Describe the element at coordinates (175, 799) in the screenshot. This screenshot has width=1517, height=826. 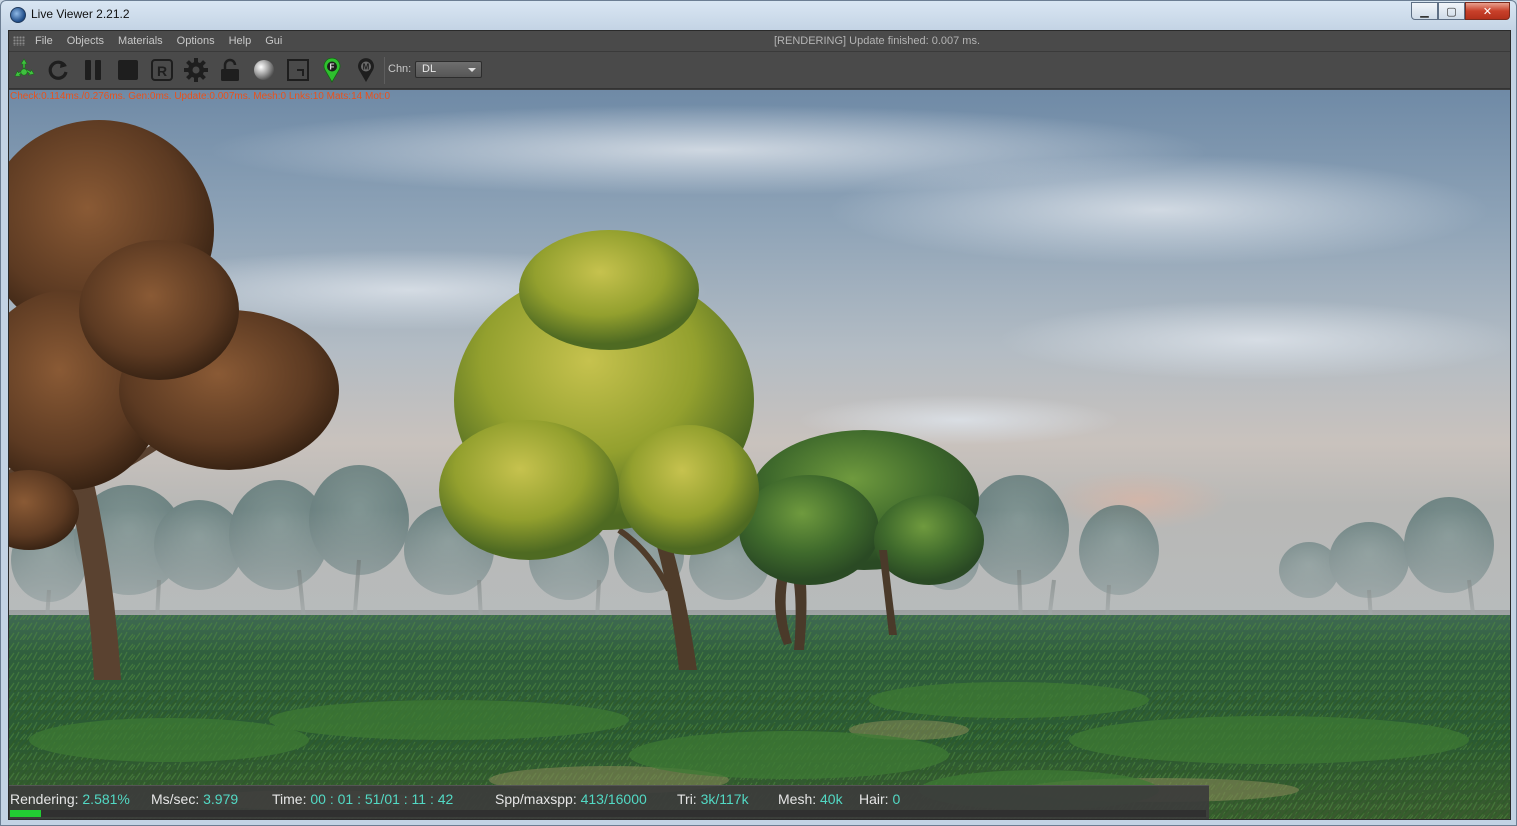
I see `stat-mssec-label: Ms/sec:` at that location.